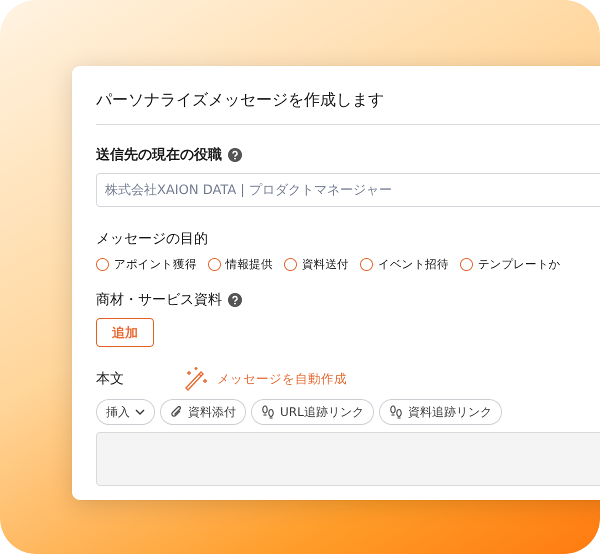  I want to click on radio-option: テンプレートか, so click(510, 264).